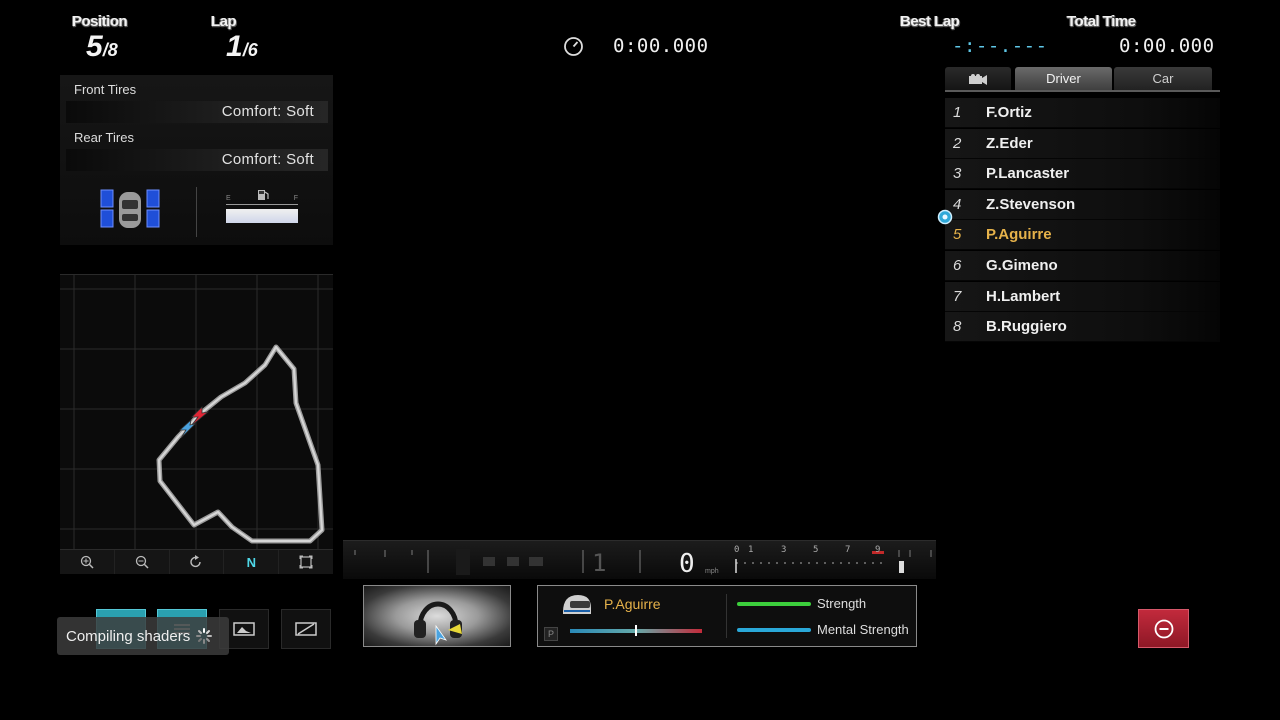  What do you see at coordinates (957, 296) in the screenshot?
I see `standings-position: 7` at bounding box center [957, 296].